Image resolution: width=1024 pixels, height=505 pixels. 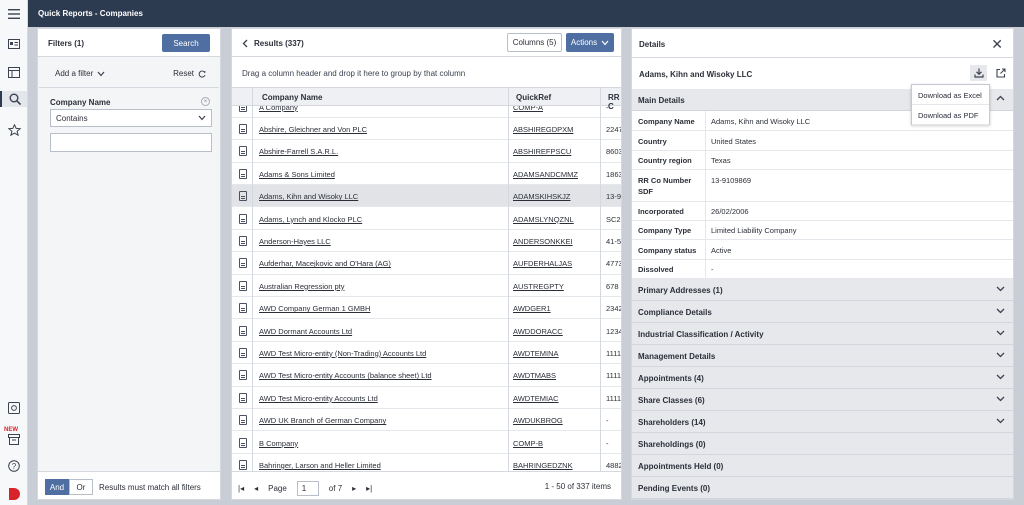 What do you see at coordinates (305, 331) in the screenshot?
I see `company-name-link: AWD Dormant Accounts Ltd` at bounding box center [305, 331].